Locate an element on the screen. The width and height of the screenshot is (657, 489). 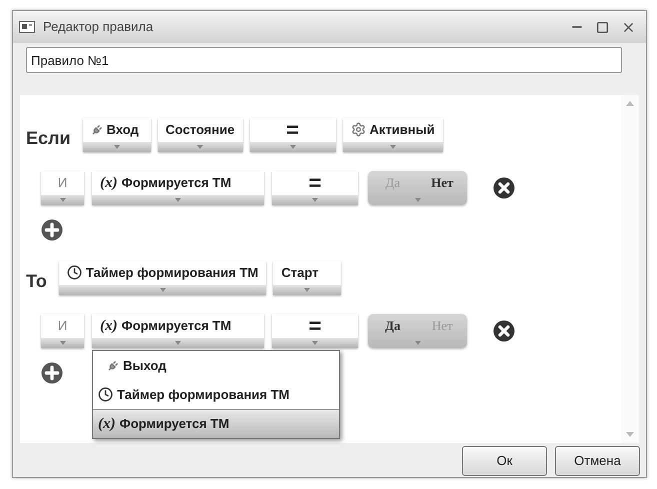
toggle-option: Да is located at coordinates (393, 326).